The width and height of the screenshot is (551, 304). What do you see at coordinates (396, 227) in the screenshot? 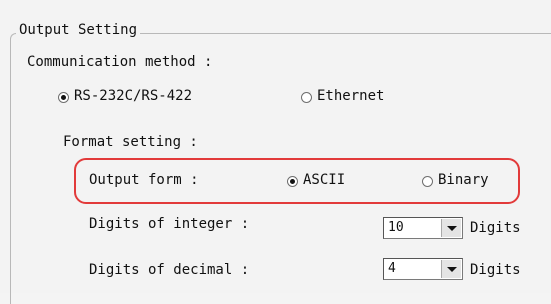
I see `digits-integer-value: 10` at bounding box center [396, 227].